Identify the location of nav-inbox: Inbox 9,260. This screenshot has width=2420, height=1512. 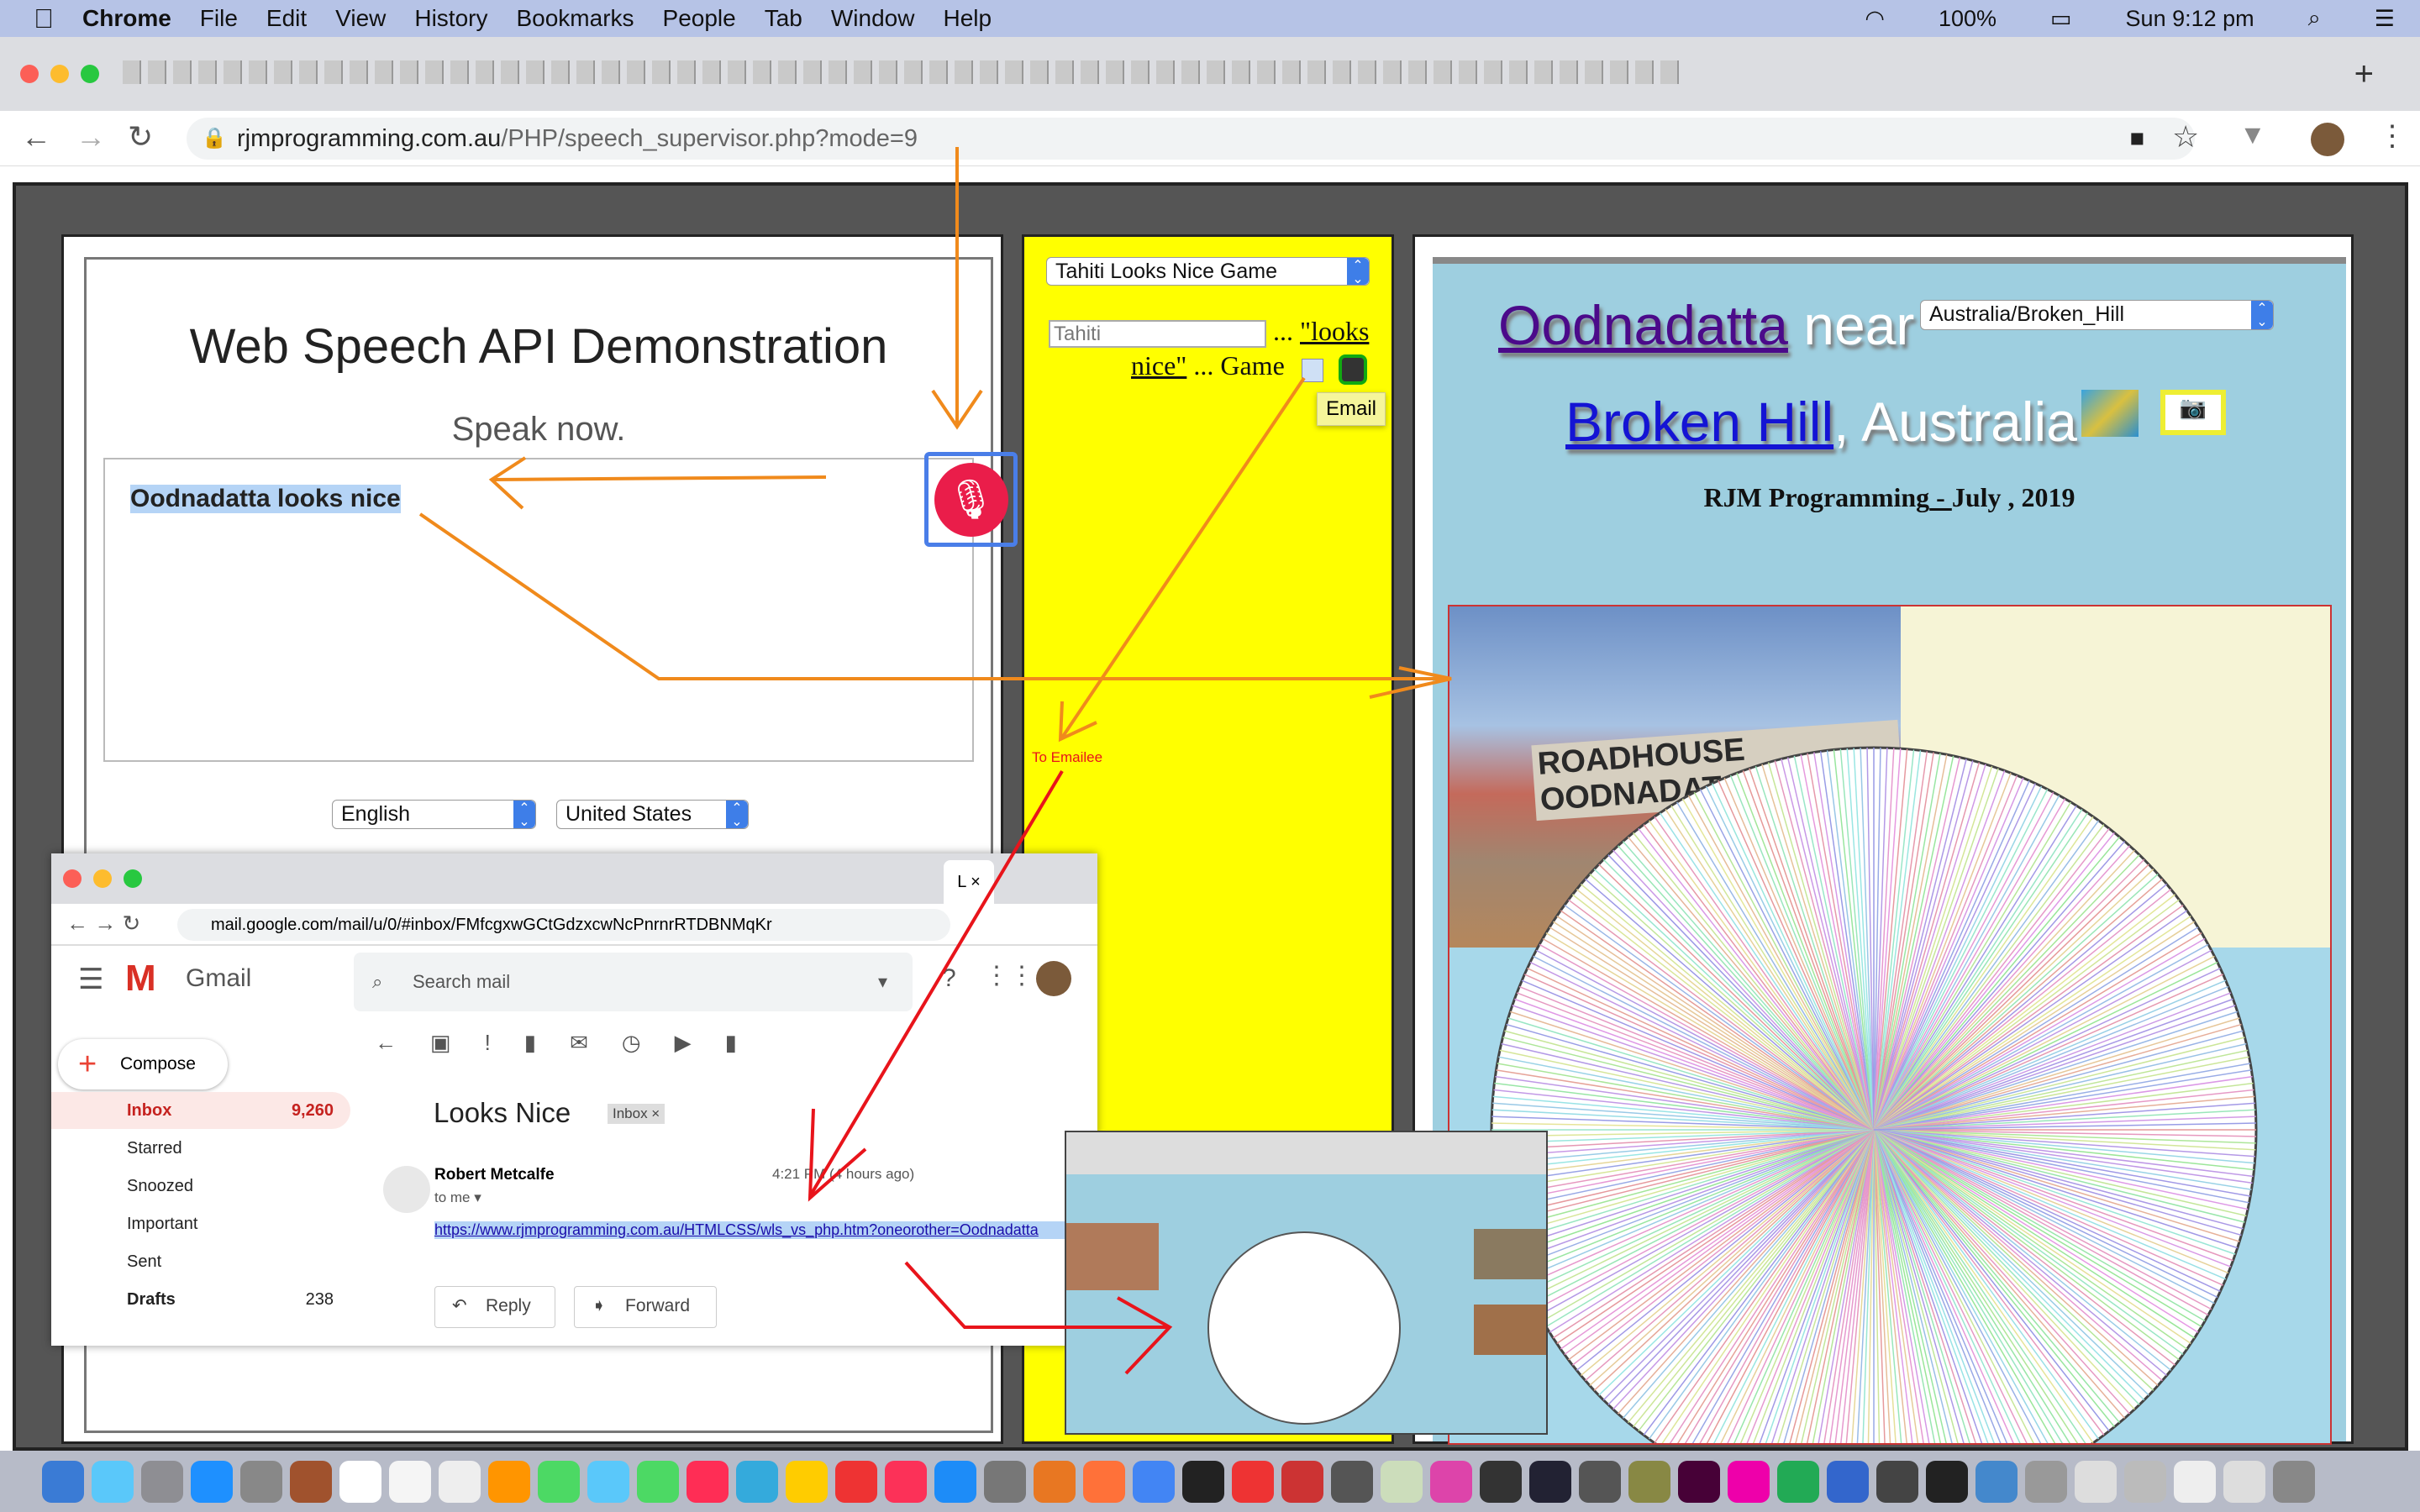
(200, 1110).